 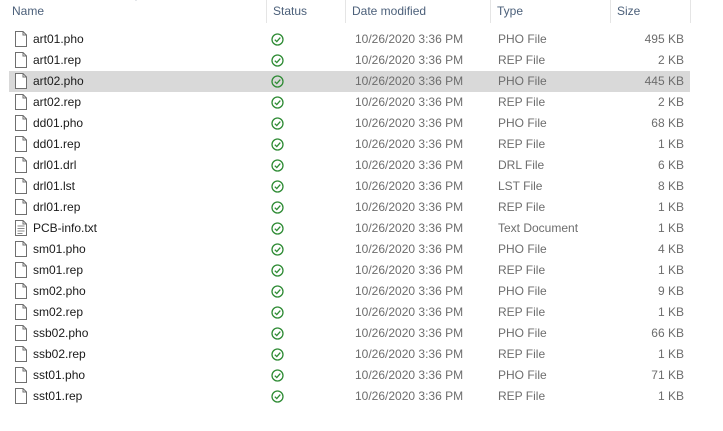 What do you see at coordinates (349, 123) in the screenshot?
I see `file-row: dd01.pho 10/26/2020 3:36 PM PHO File 68 KB` at bounding box center [349, 123].